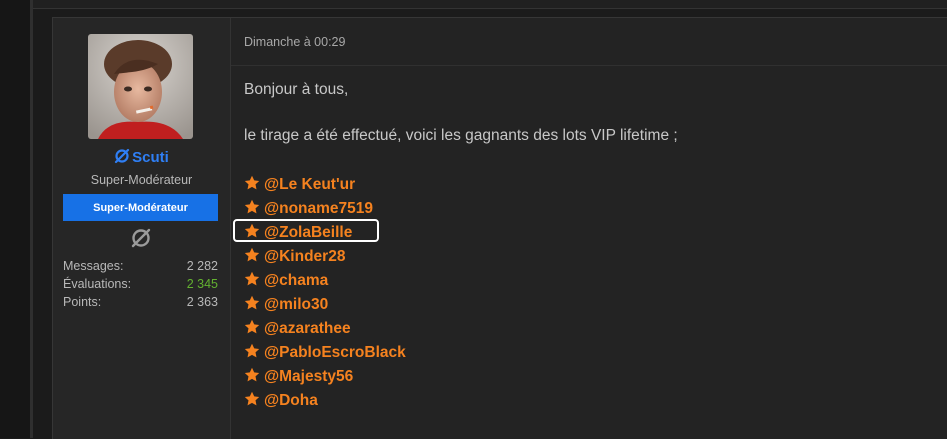 This screenshot has width=947, height=439. What do you see at coordinates (140, 207) in the screenshot?
I see `user-banner: Super-Modérateur` at bounding box center [140, 207].